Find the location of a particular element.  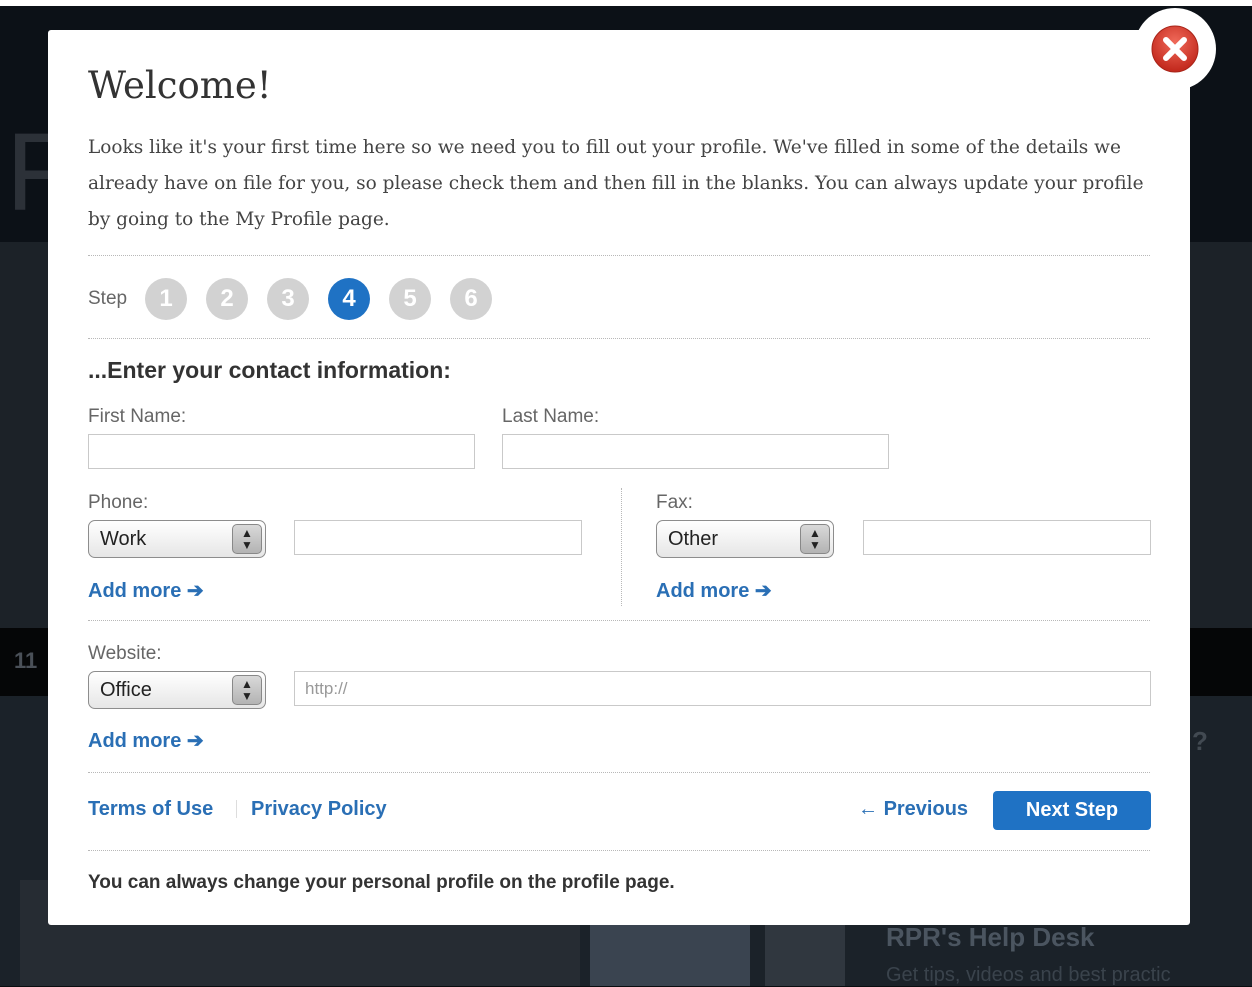

modal-title: Welcome! is located at coordinates (180, 85).